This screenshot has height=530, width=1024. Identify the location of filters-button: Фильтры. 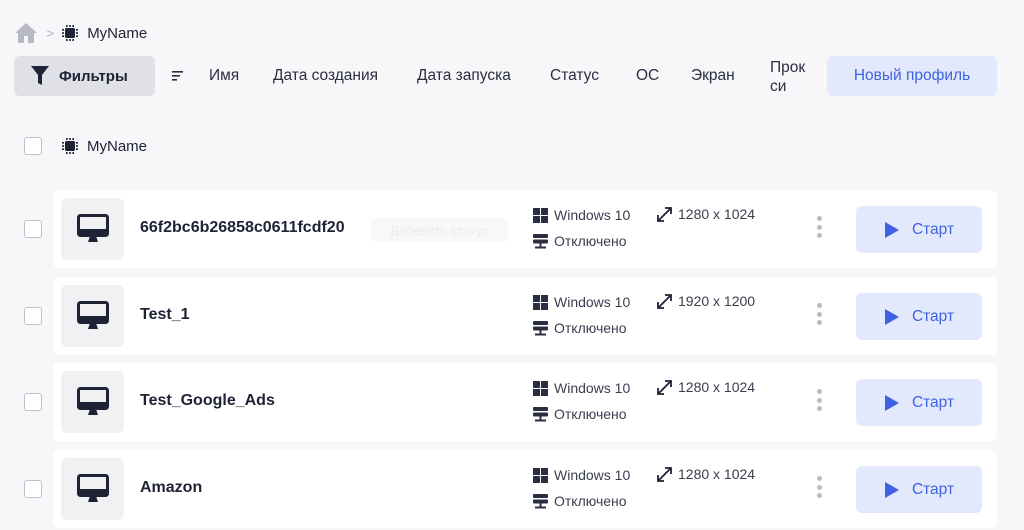
(84, 76).